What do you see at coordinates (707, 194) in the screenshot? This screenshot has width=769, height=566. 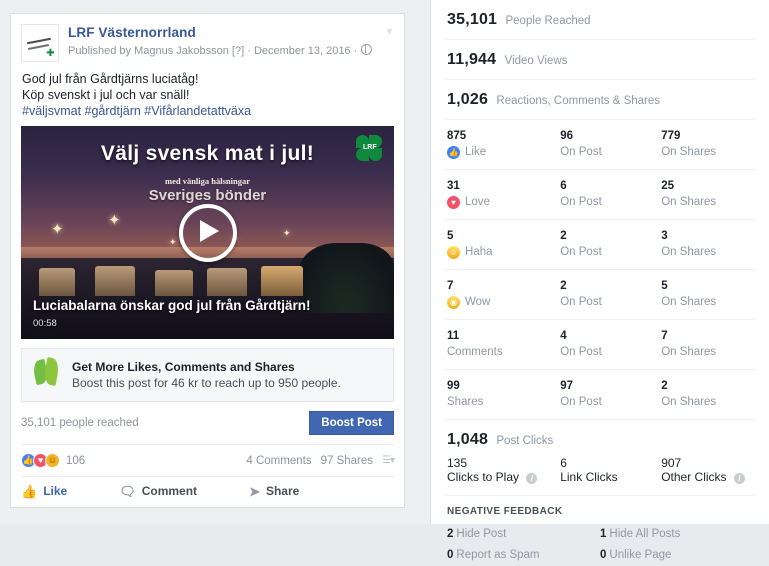 I see `breakdown-onshares-cell: 25 On Shares` at bounding box center [707, 194].